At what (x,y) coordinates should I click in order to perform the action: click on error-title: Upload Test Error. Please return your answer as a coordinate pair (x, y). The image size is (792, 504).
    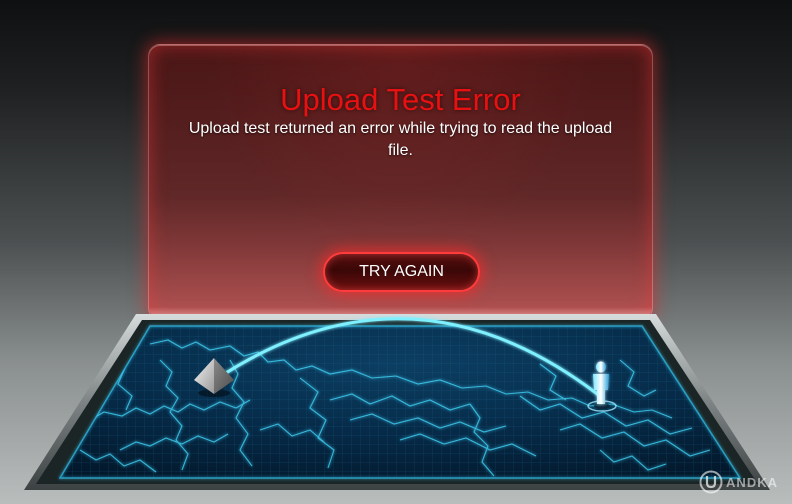
    Looking at the image, I should click on (400, 99).